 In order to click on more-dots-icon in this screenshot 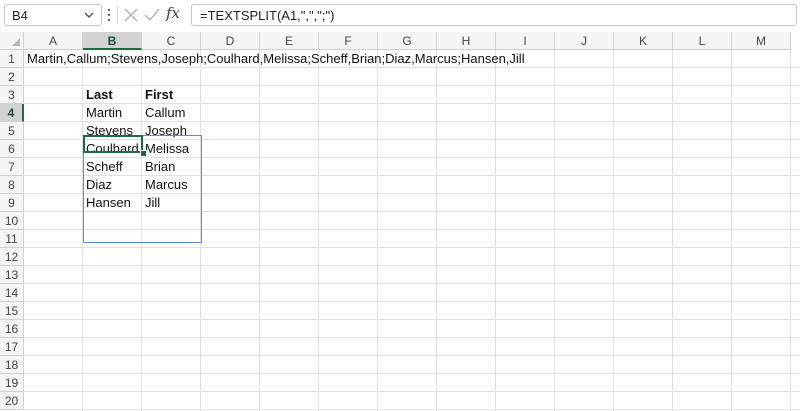, I will do `click(109, 15)`.